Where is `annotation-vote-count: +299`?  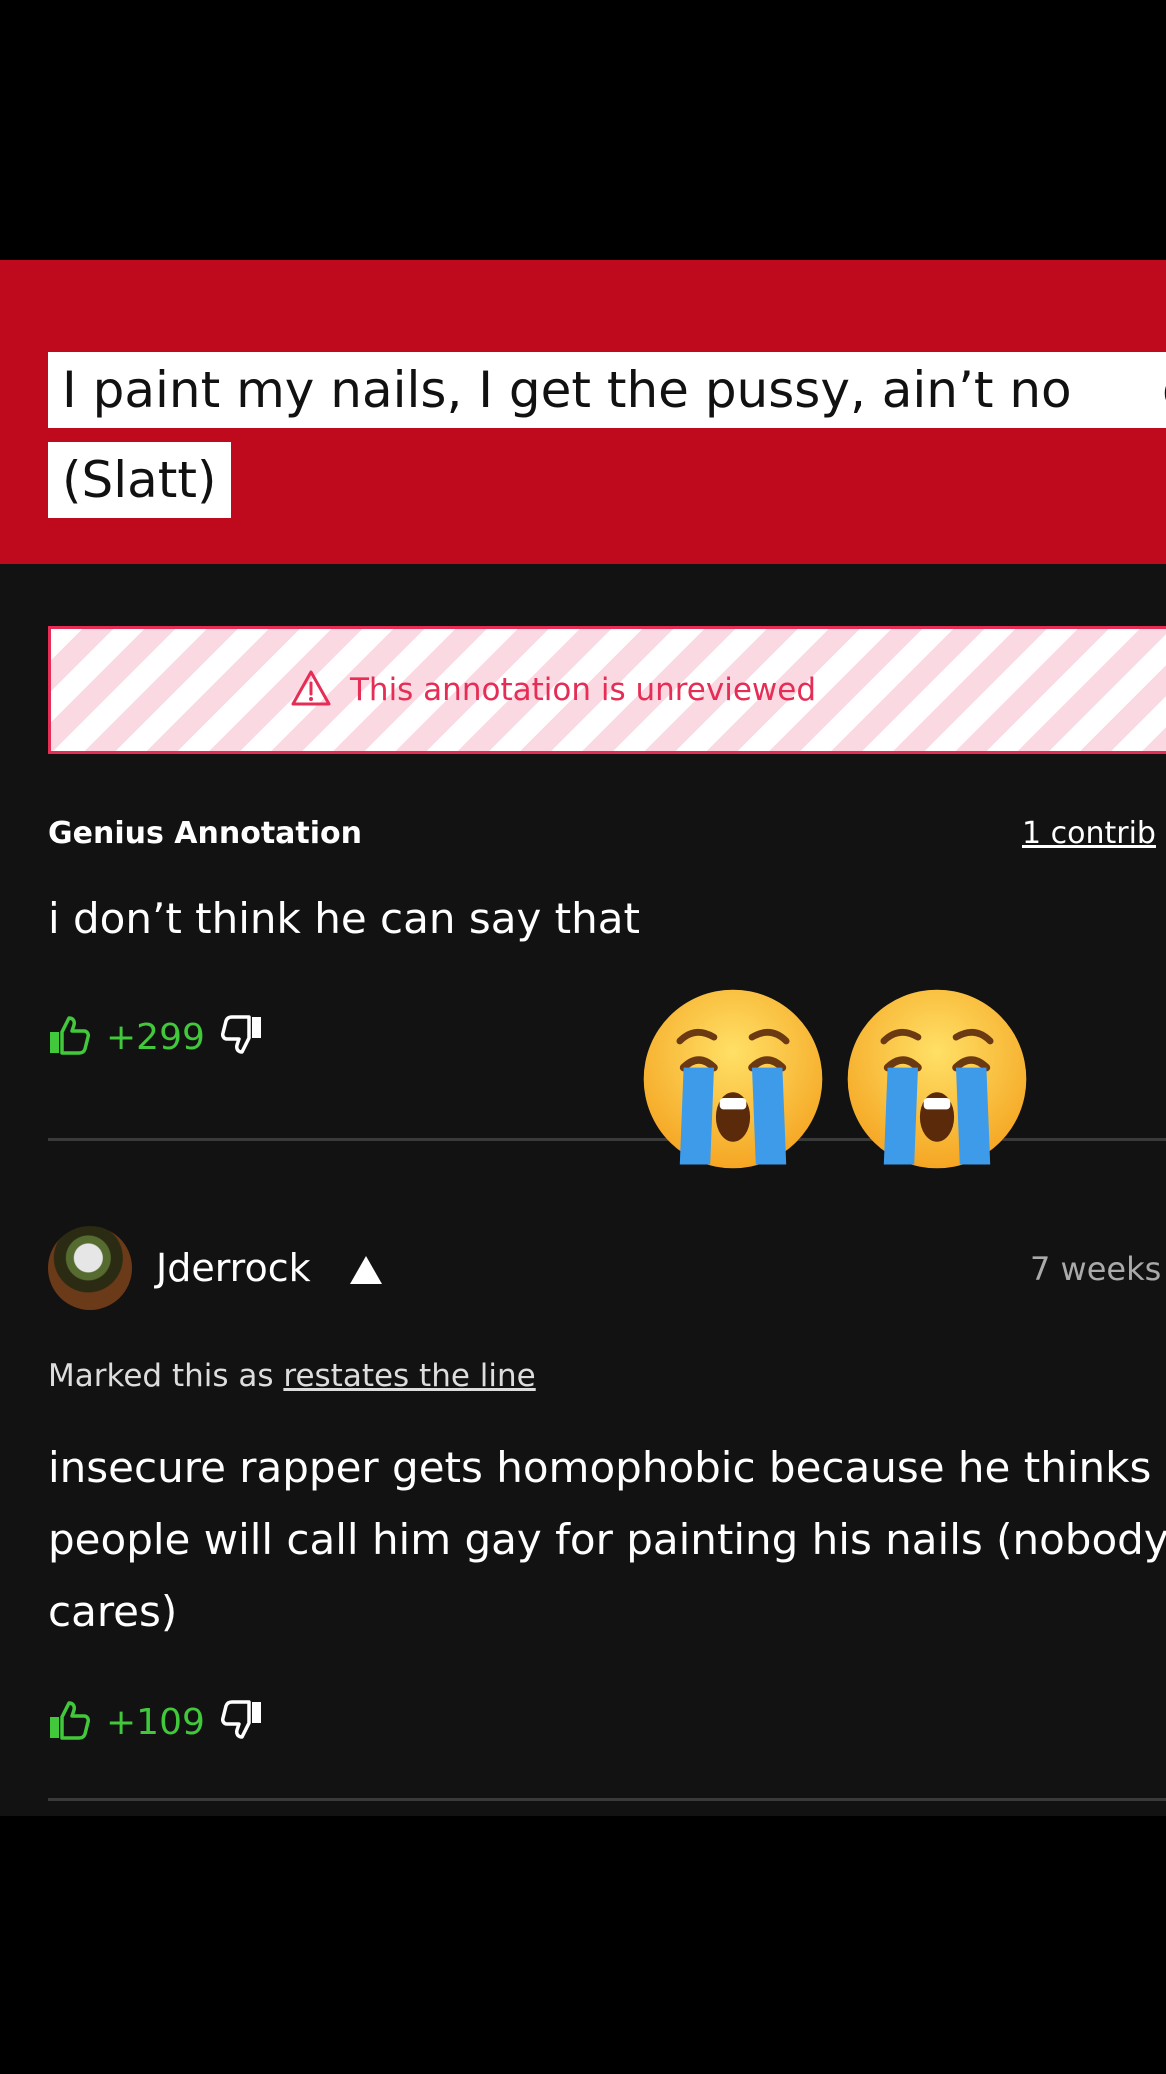
annotation-vote-count: +299 is located at coordinates (155, 1037).